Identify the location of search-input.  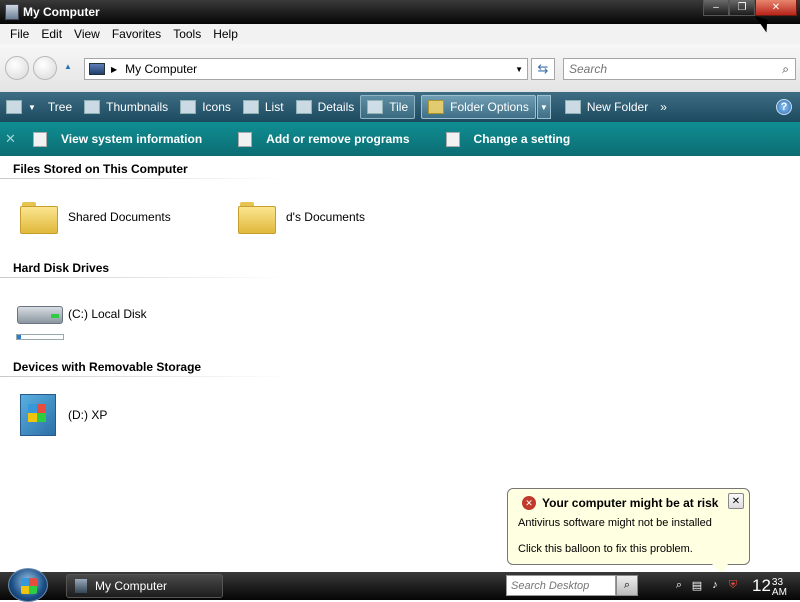
(669, 69).